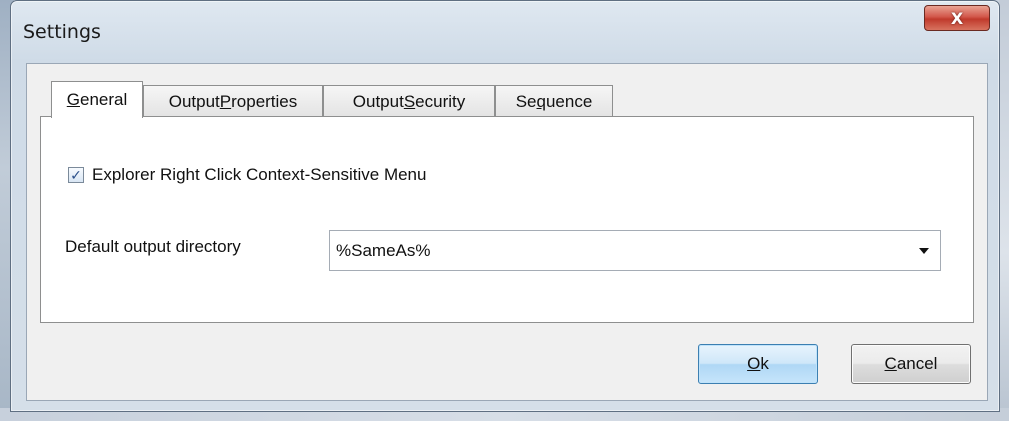 This screenshot has width=1009, height=421. What do you see at coordinates (635, 250) in the screenshot?
I see `output-directory-dropdown: %SameAs%` at bounding box center [635, 250].